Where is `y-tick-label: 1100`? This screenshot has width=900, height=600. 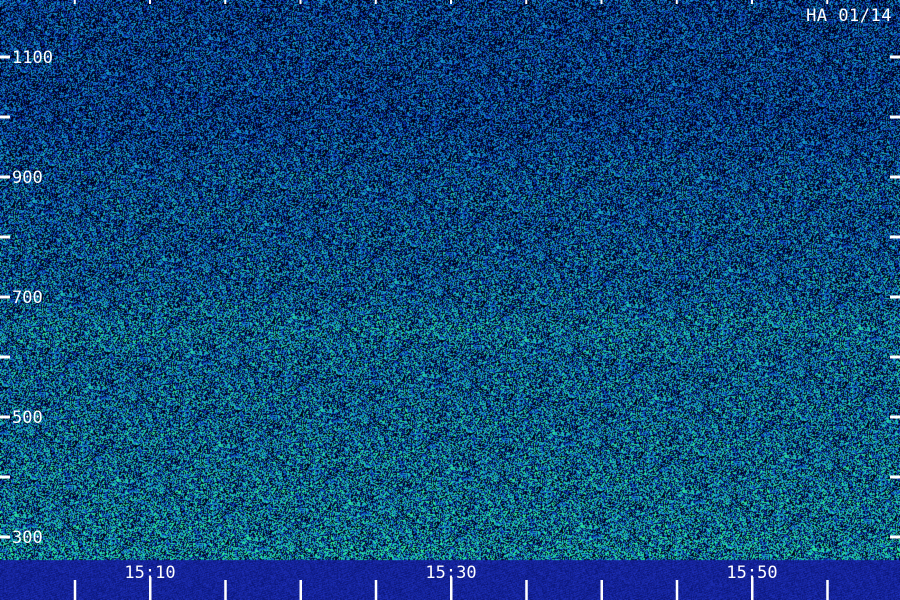 y-tick-label: 1100 is located at coordinates (32, 58).